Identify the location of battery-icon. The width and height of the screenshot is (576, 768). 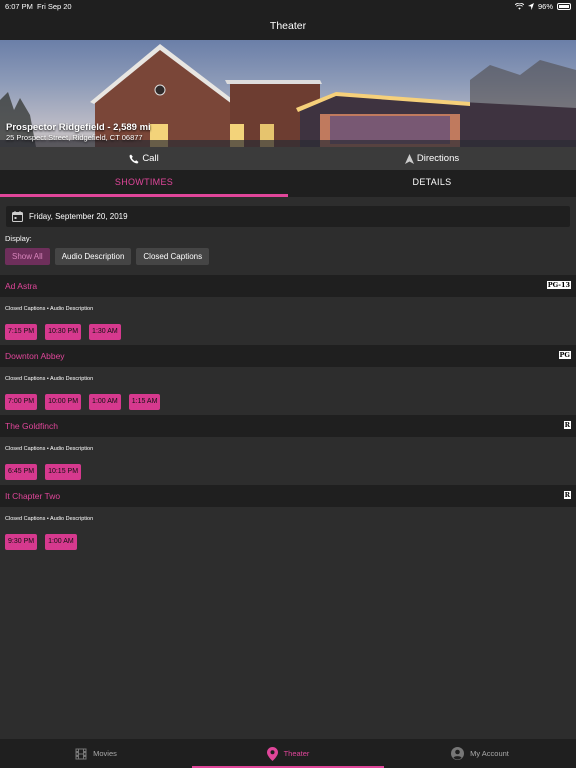
(564, 6).